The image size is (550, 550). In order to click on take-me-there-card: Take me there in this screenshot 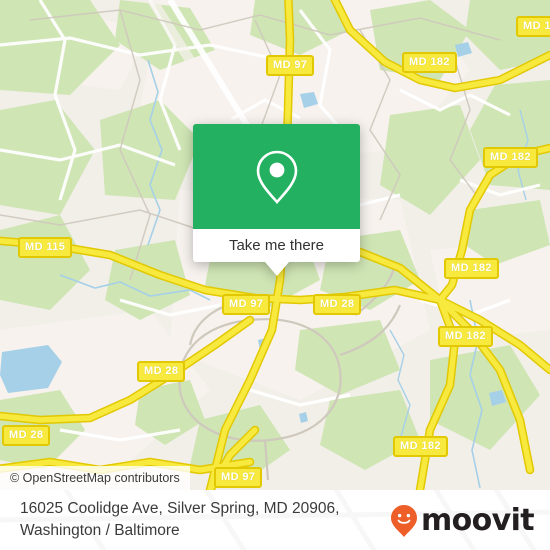, I will do `click(276, 200)`.